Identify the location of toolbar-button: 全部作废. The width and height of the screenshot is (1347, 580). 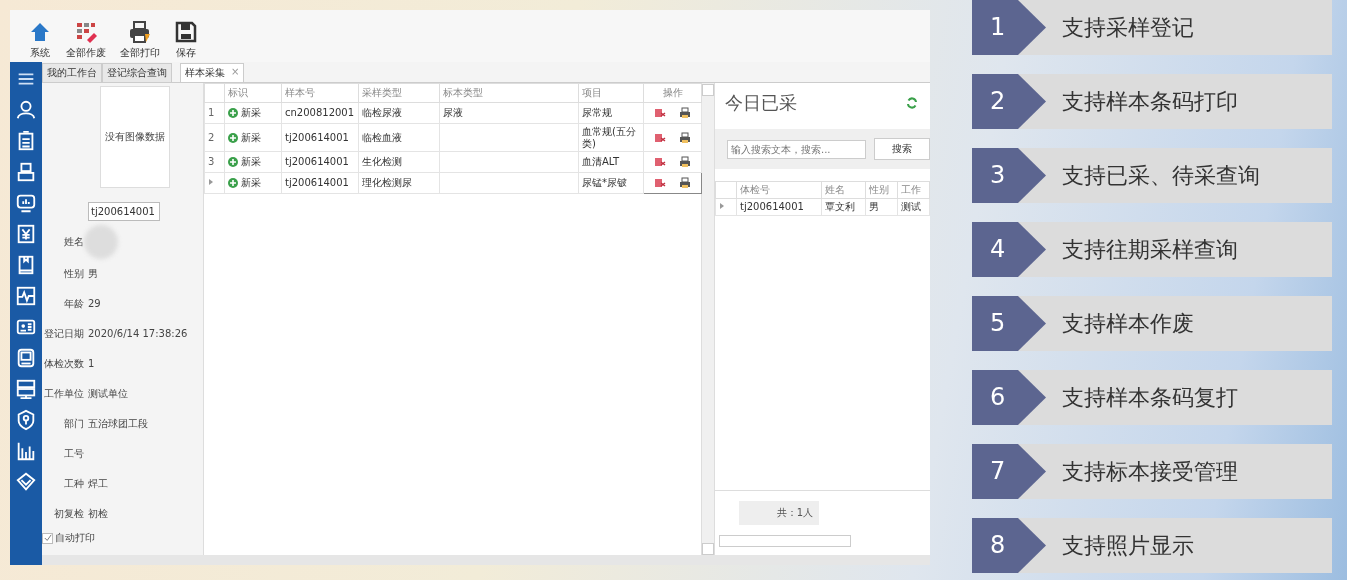
(86, 40).